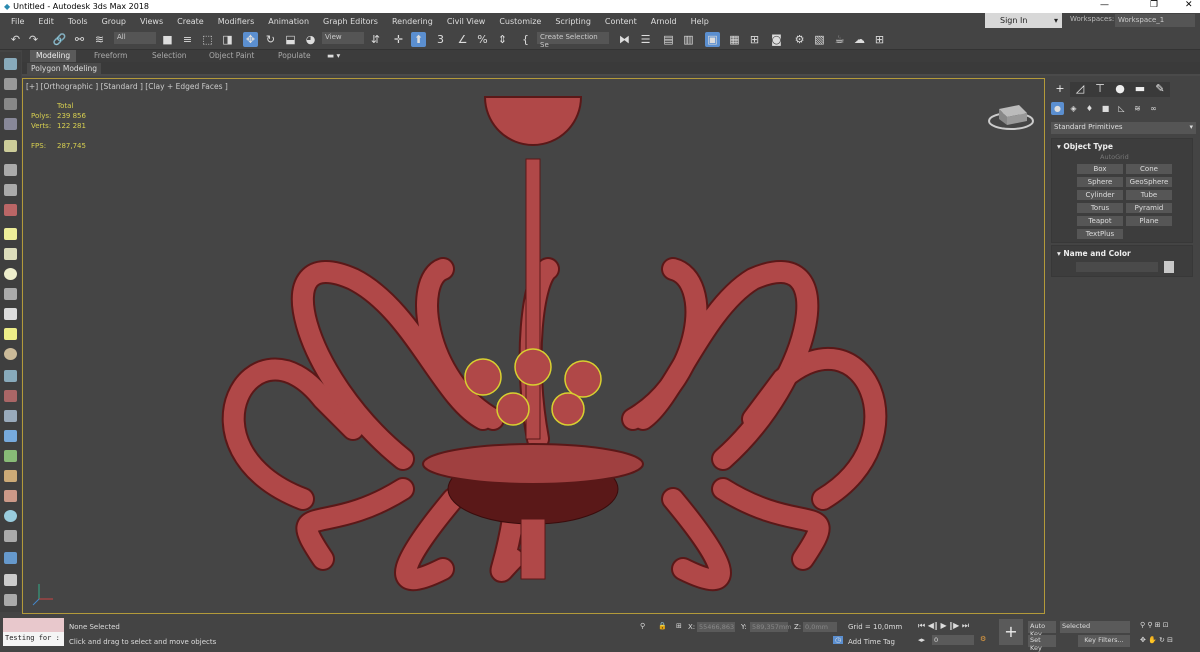 This screenshot has width=1200, height=652. I want to click on close-button: ✕, so click(1189, 5).